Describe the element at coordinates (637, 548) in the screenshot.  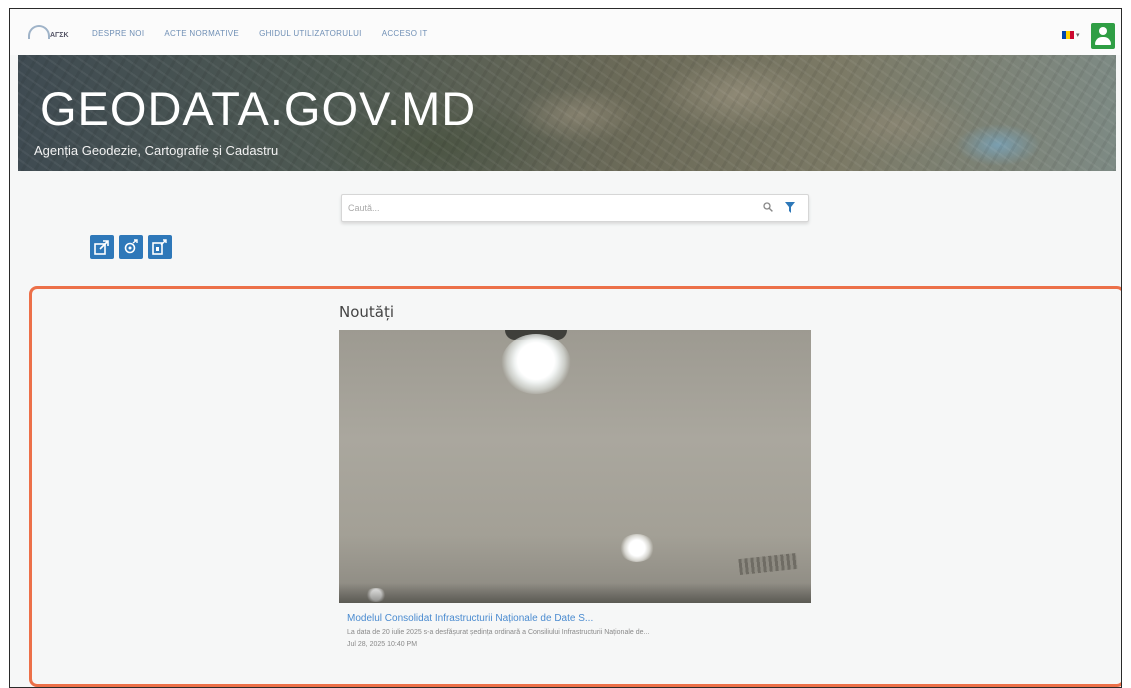
I see `ceiling-lamp-small` at that location.